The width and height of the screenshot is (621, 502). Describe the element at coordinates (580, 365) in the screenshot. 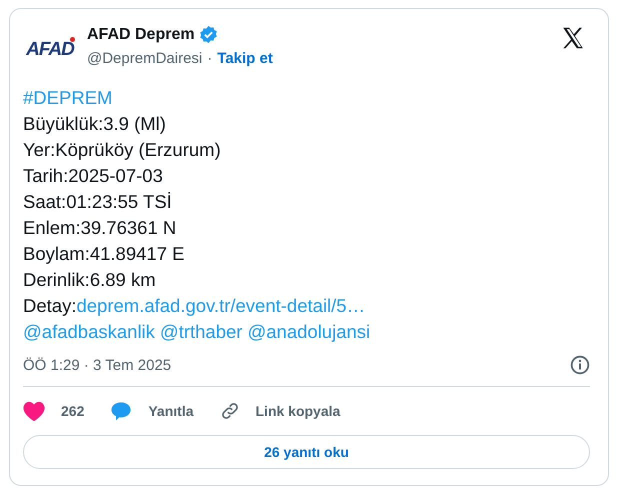

I see `info-icon` at that location.